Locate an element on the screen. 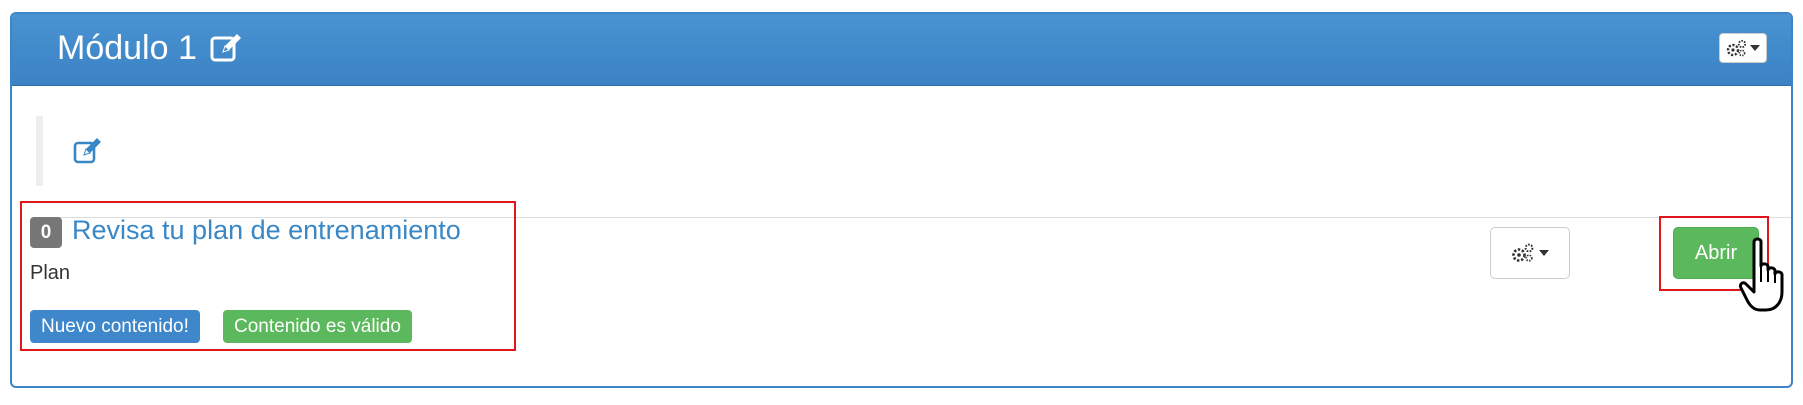 The image size is (1803, 405). module-title-wrap: Módulo 1 is located at coordinates (150, 48).